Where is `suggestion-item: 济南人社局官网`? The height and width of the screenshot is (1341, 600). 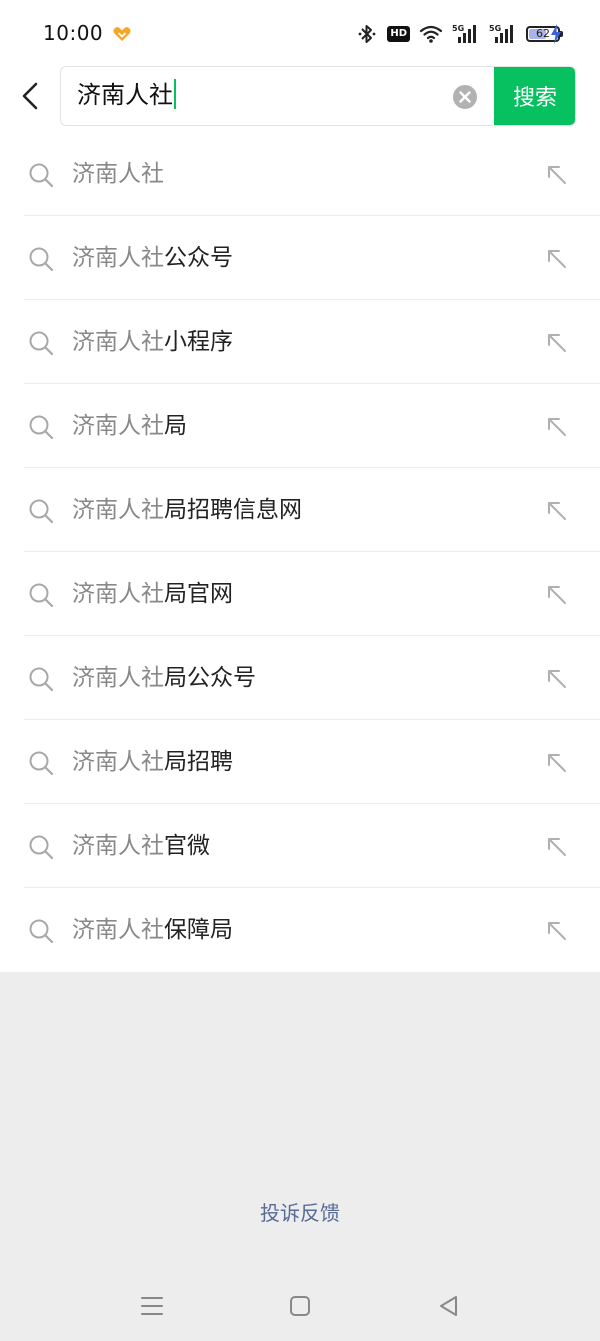
suggestion-item: 济南人社局官网 is located at coordinates (300, 594).